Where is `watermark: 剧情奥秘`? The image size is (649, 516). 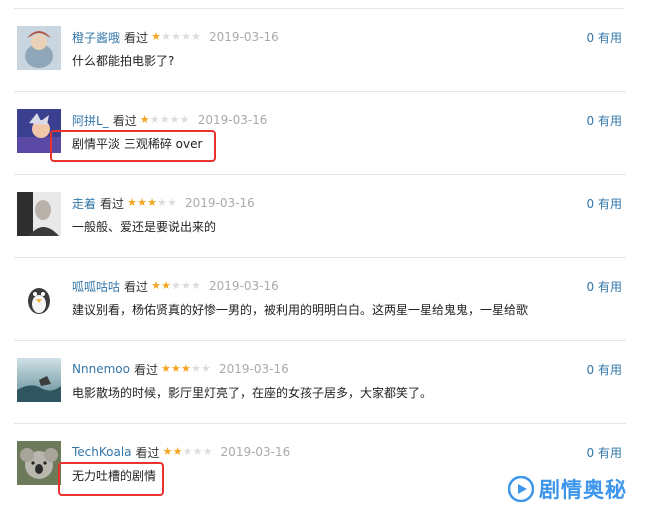
watermark: 剧情奥秘 is located at coordinates (567, 489).